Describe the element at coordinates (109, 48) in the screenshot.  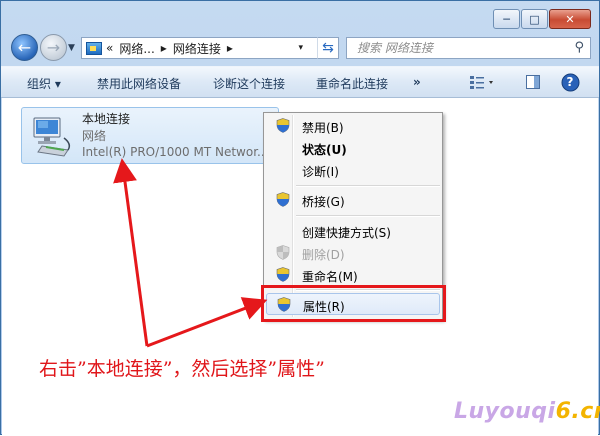
I see `address-overflow: «` at that location.